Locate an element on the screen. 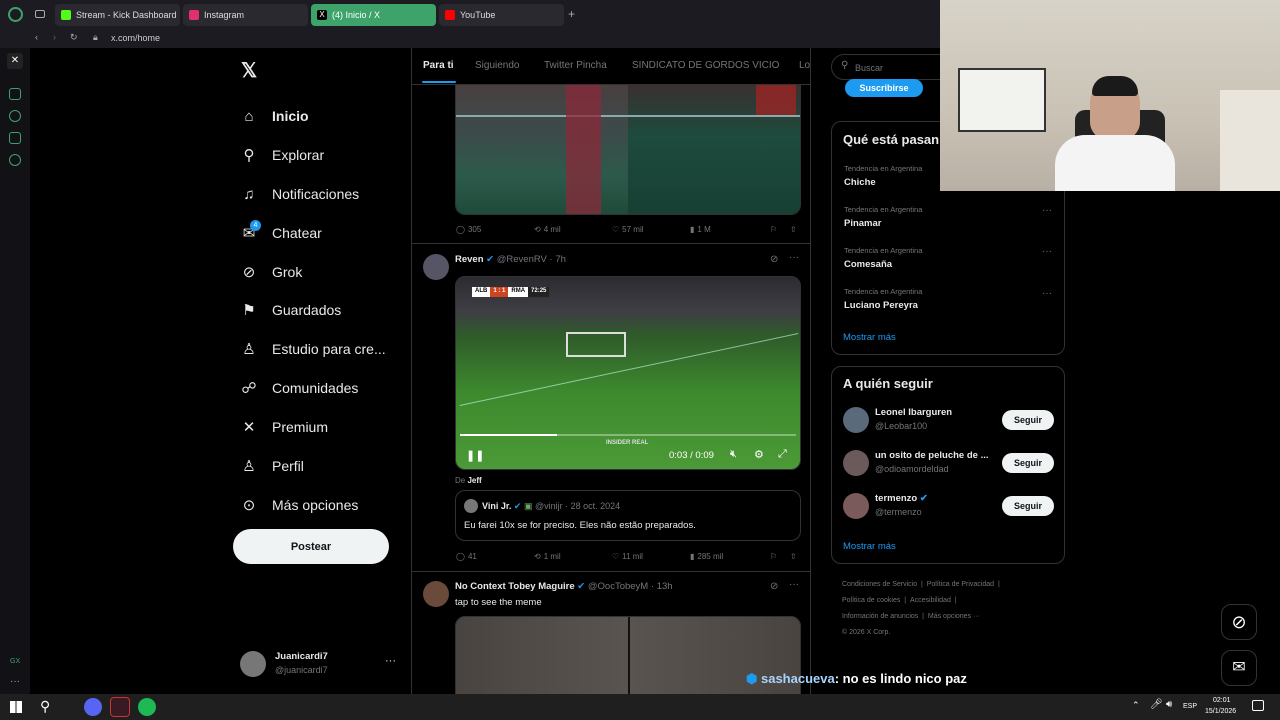  sidebar-item-9: ♙ Perfil is located at coordinates (272, 466).